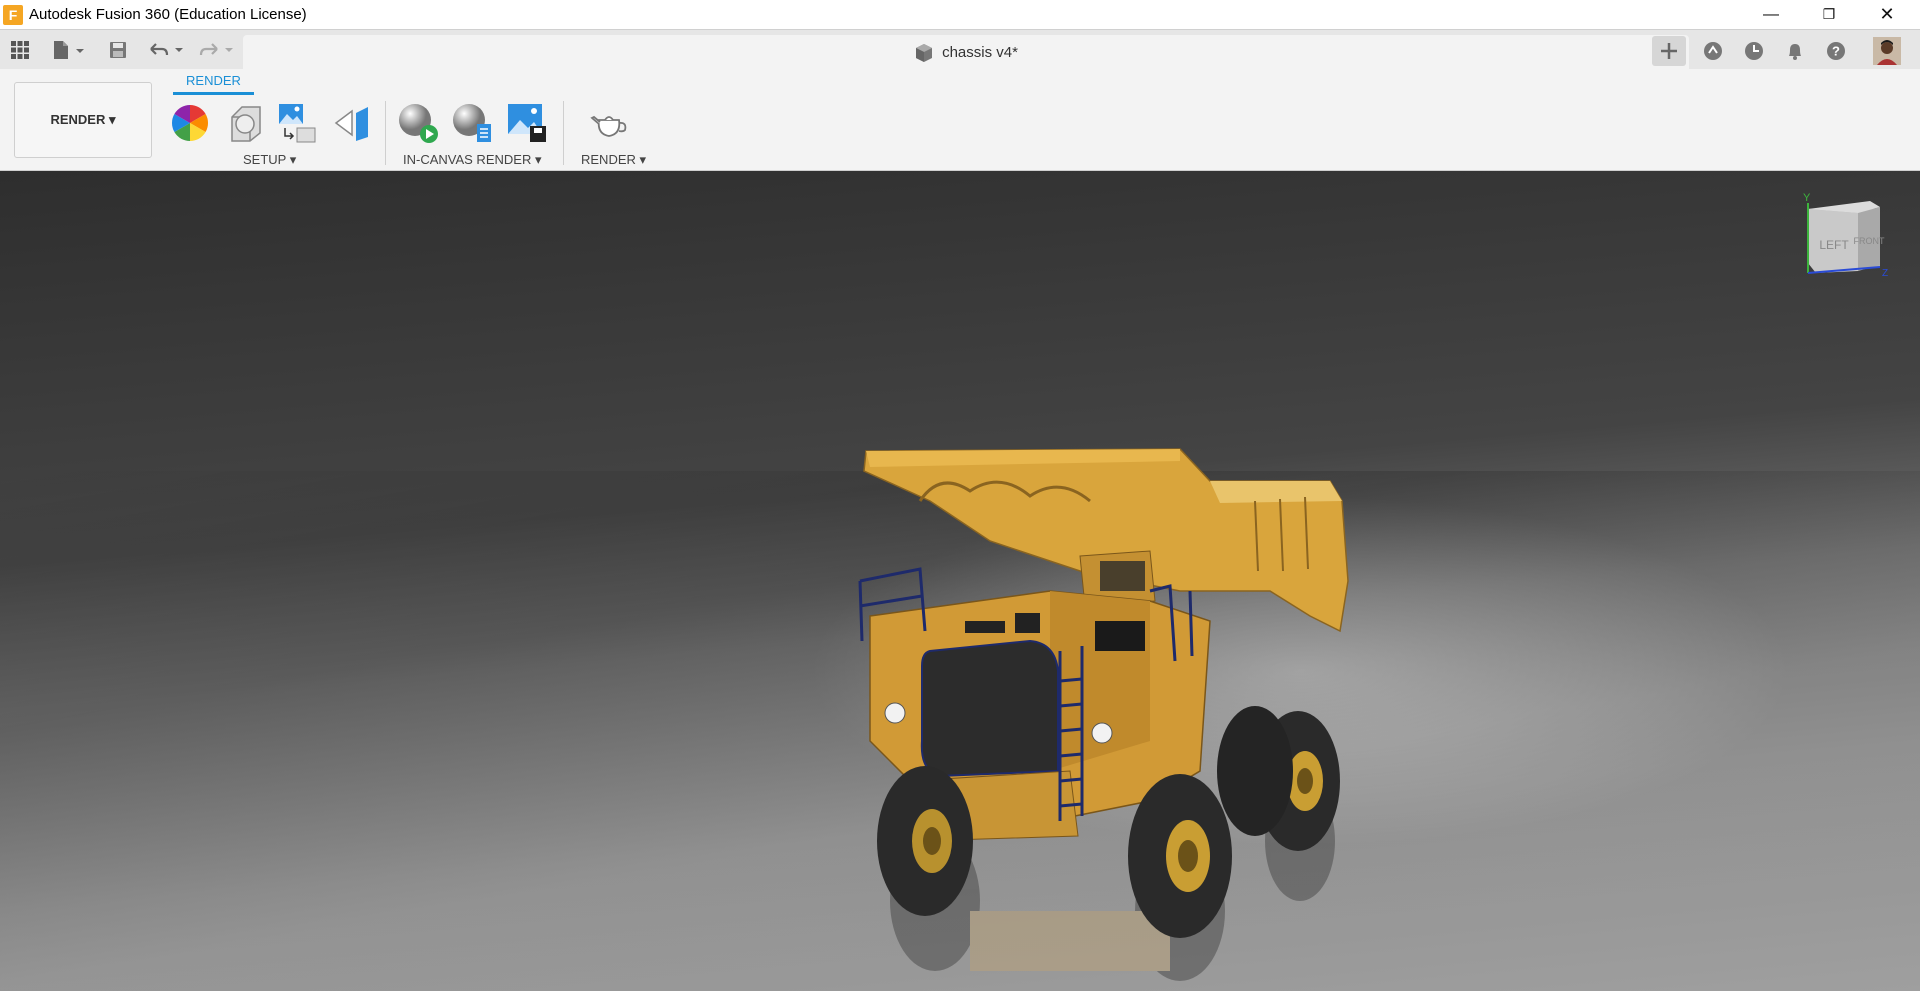  I want to click on redo-icon, so click(216, 49).